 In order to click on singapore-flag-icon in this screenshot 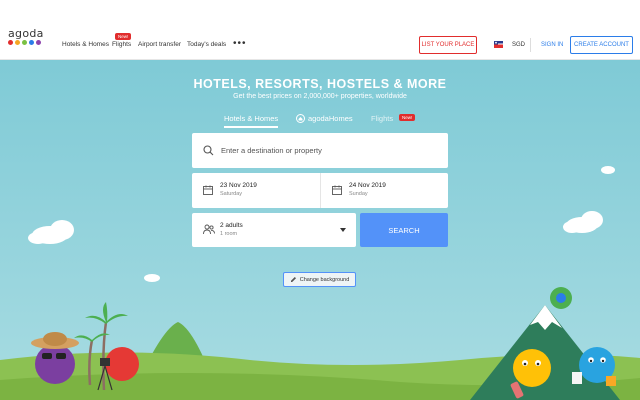, I will do `click(498, 44)`.